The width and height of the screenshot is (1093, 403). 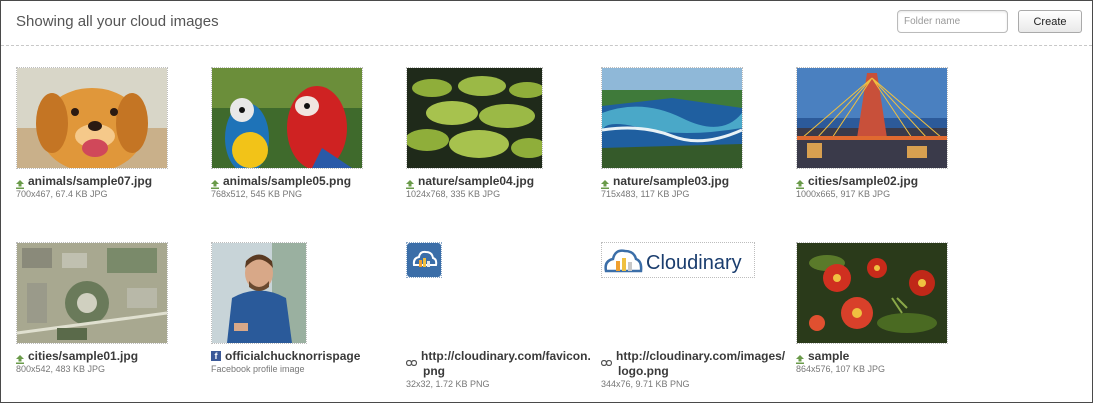 I want to click on image-name: http://cloudinary.com/images/, so click(x=700, y=356).